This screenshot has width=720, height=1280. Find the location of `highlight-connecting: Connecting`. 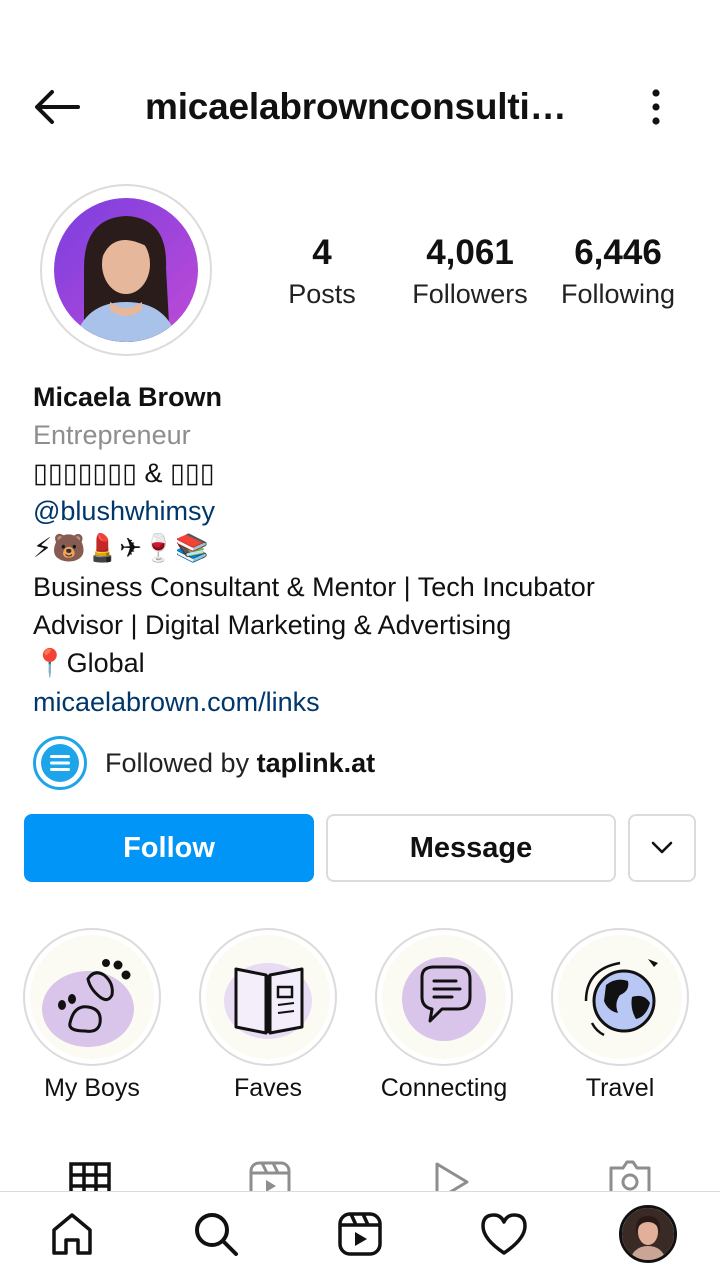

highlight-connecting: Connecting is located at coordinates (444, 1015).